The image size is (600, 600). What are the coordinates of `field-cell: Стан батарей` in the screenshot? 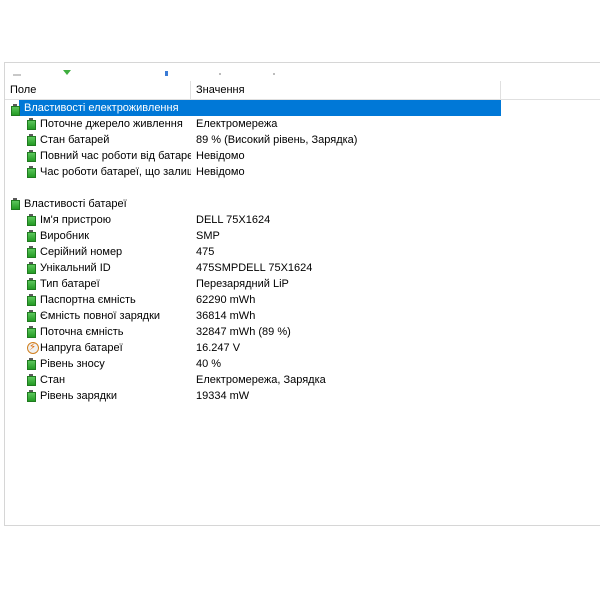 It's located at (98, 140).